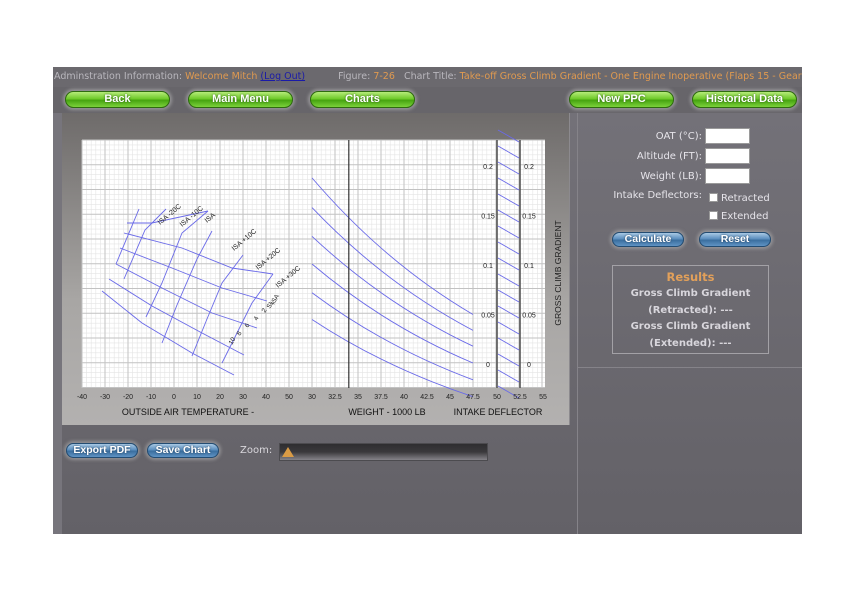 The height and width of the screenshot is (600, 855). I want to click on weight-input, so click(727, 176).